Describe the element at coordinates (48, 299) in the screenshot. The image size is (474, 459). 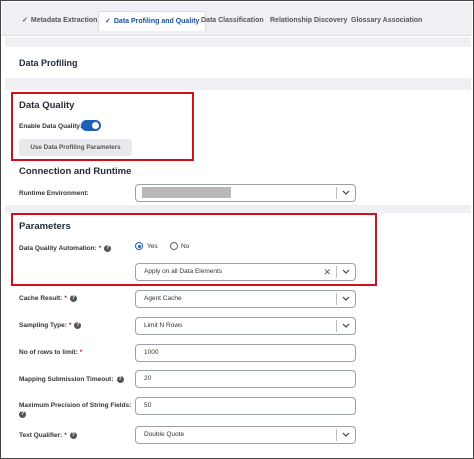
I see `cache-result-label: Cache Result: *?` at that location.